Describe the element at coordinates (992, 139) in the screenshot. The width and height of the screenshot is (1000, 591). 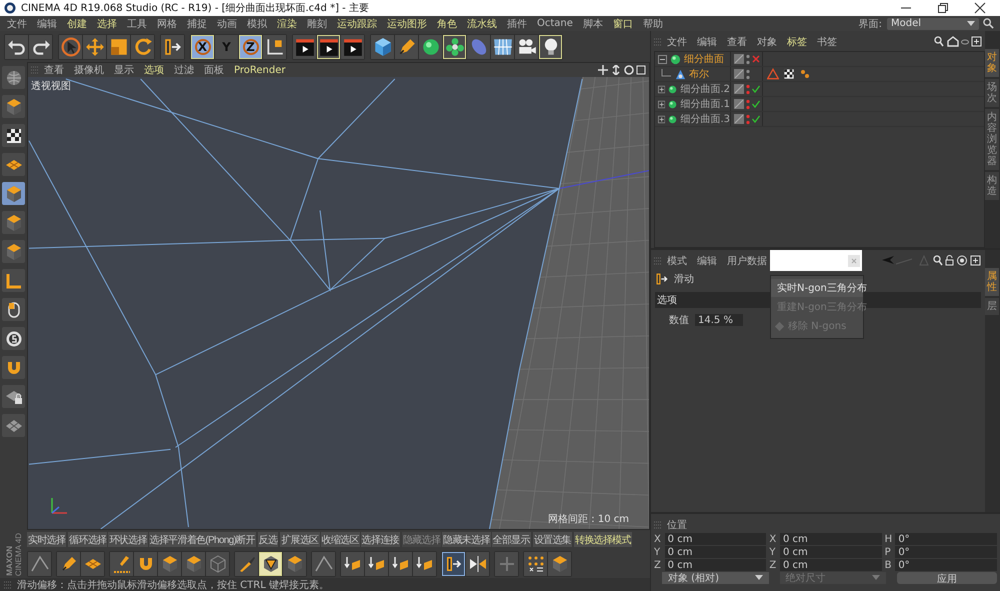
I see `side-tab: 内容浏览器` at that location.